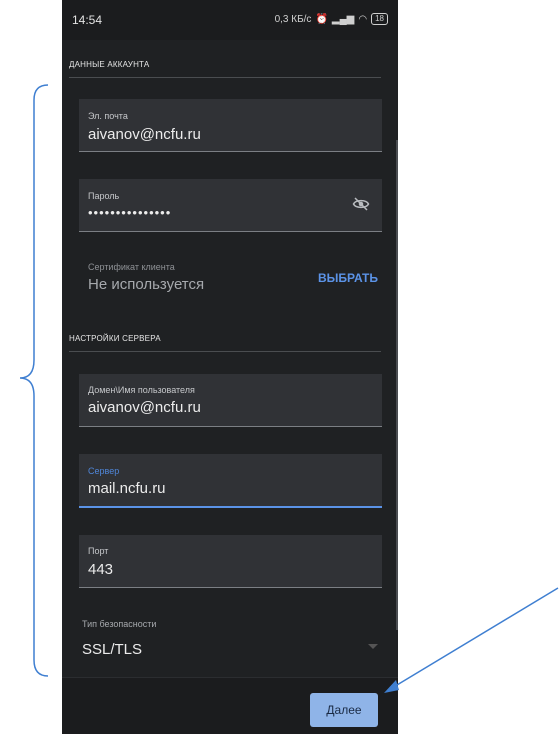 This screenshot has width=560, height=734. Describe the element at coordinates (34, 380) in the screenshot. I see `left-brace` at that location.